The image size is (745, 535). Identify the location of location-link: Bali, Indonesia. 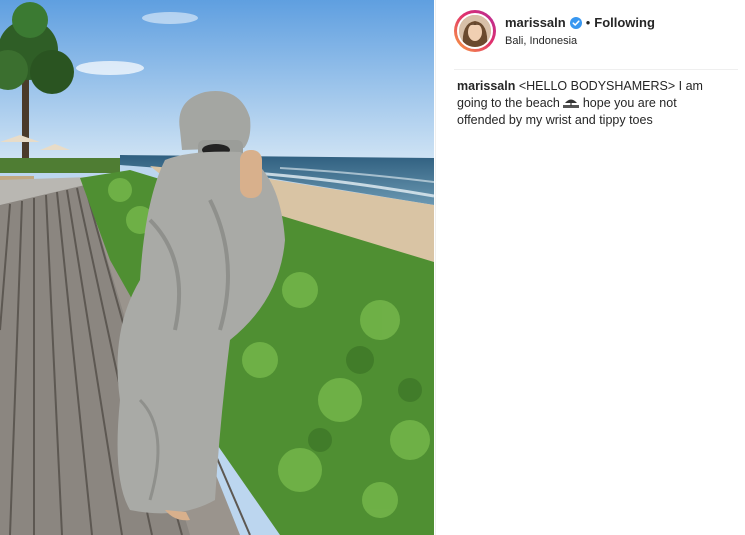
(580, 41).